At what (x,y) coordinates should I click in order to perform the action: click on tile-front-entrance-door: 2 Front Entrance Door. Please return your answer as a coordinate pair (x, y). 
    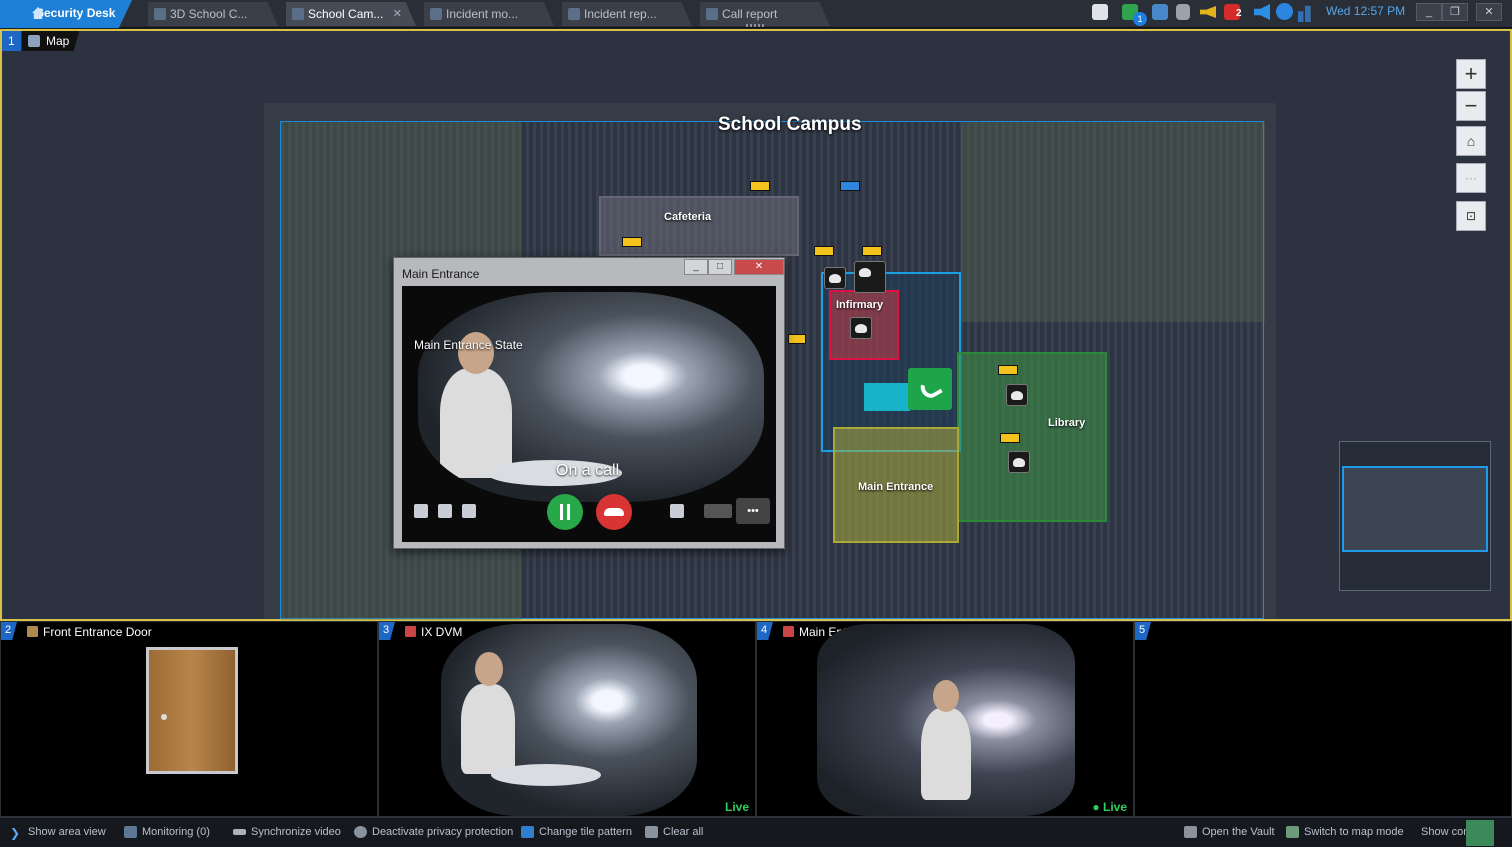
    Looking at the image, I should click on (189, 719).